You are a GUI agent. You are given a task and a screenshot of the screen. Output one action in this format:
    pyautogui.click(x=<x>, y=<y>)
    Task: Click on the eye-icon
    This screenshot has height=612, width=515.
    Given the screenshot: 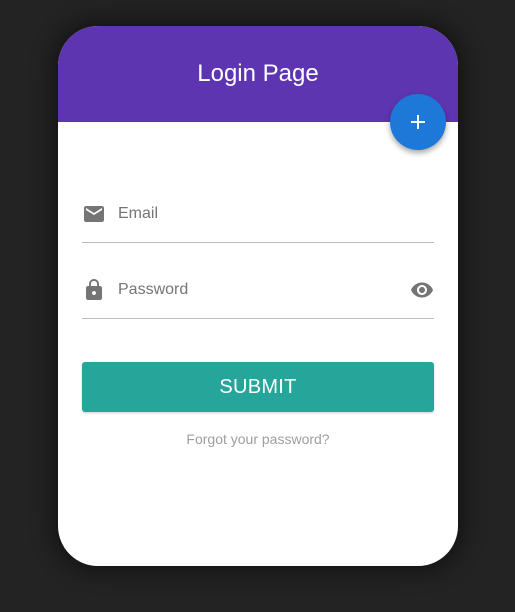 What is the action you would take?
    pyautogui.click(x=422, y=290)
    